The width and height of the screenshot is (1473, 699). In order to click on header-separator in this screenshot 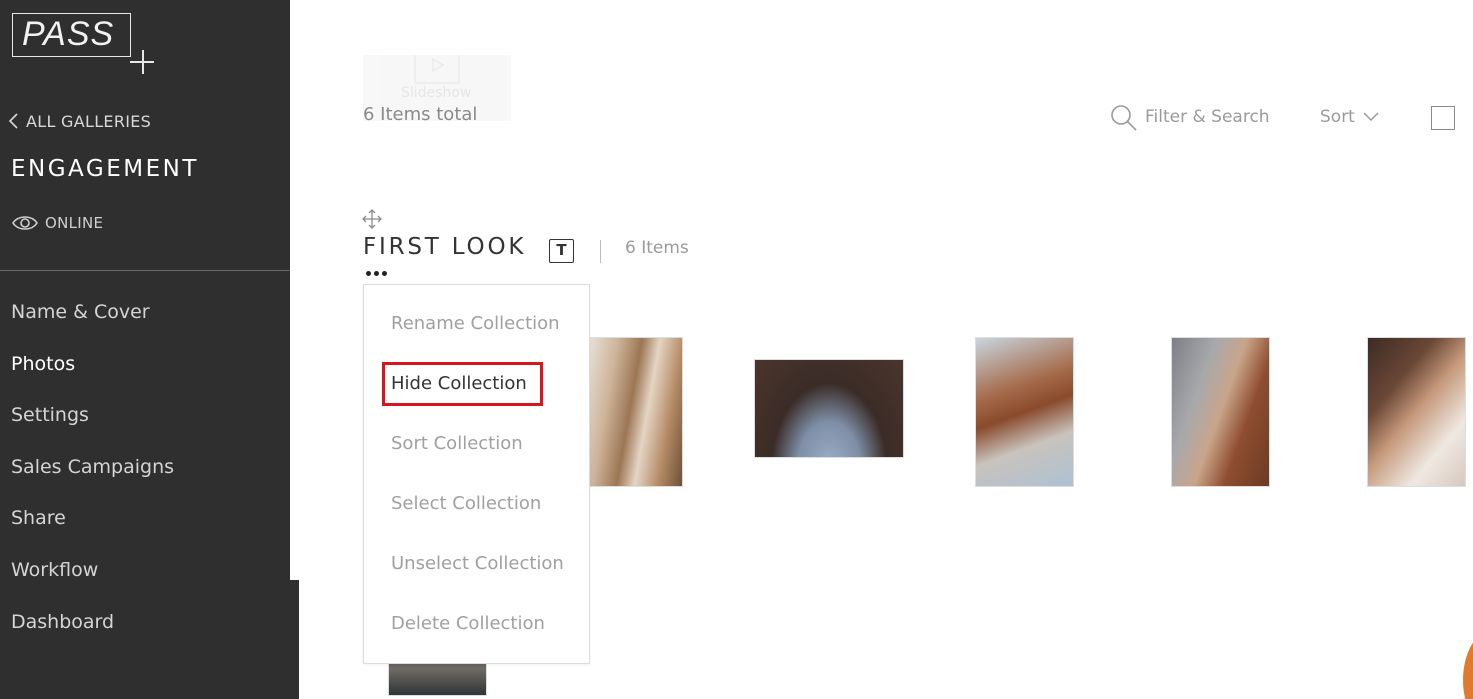, I will do `click(600, 251)`.